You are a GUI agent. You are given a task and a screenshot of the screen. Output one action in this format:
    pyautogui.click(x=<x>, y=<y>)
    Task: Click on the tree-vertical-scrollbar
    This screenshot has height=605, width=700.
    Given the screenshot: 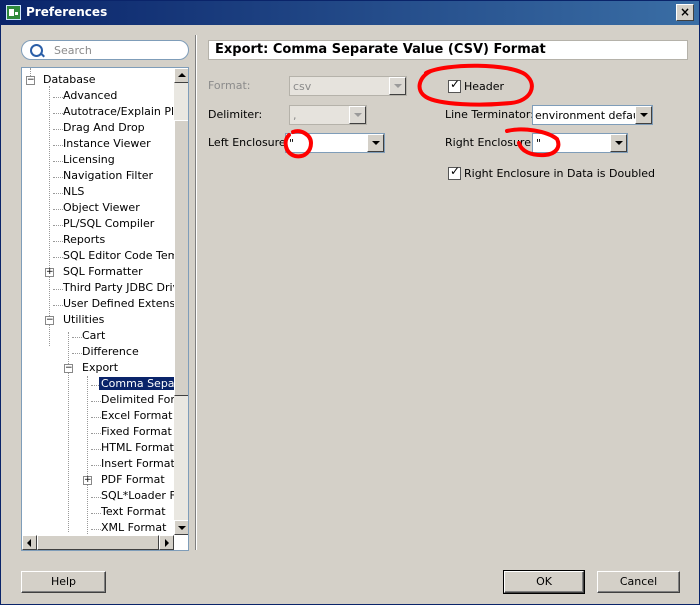 What is the action you would take?
    pyautogui.click(x=181, y=301)
    